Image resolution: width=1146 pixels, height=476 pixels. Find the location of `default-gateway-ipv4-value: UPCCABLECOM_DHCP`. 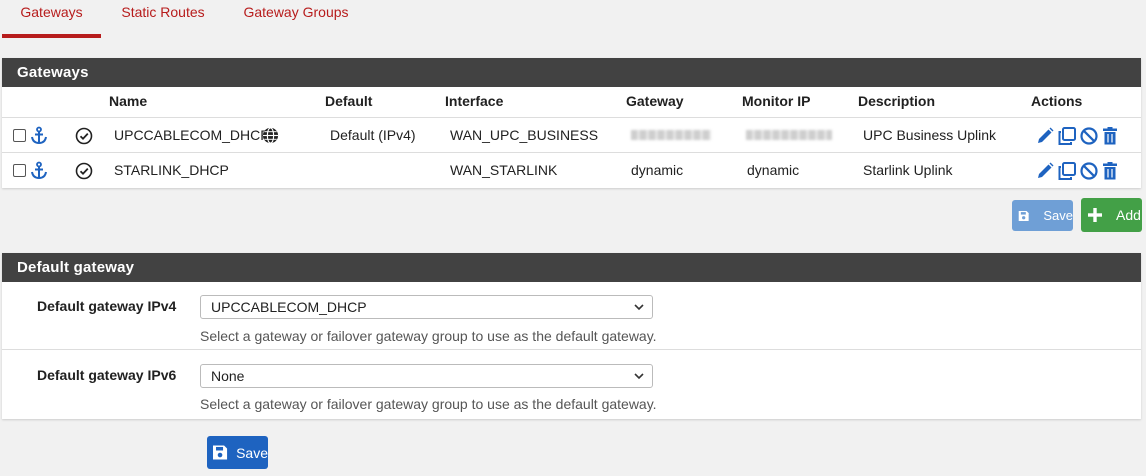

default-gateway-ipv4-value: UPCCABLECOM_DHCP is located at coordinates (289, 307).